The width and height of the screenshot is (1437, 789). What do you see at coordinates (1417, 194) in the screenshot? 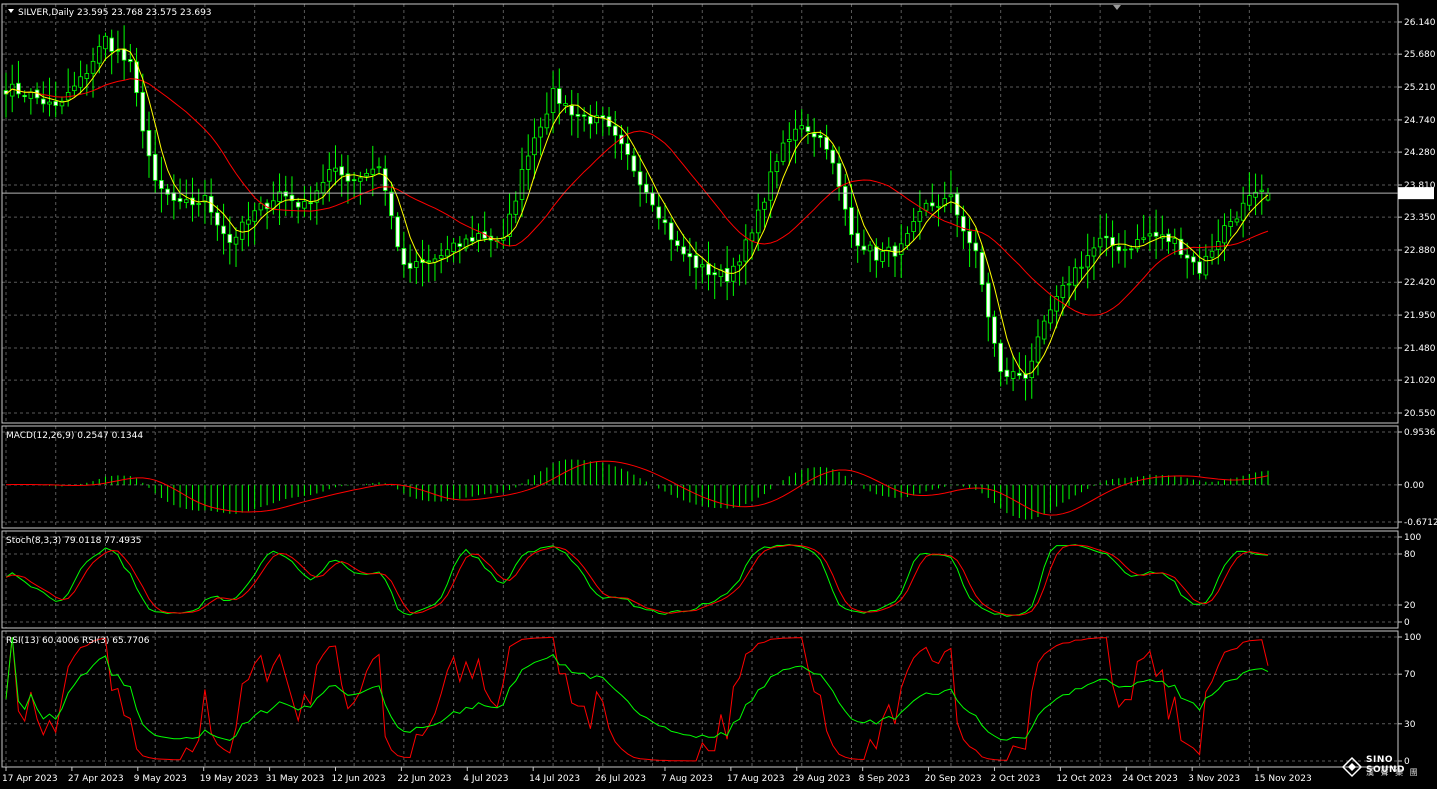
I see `current-price-label: 23.693` at bounding box center [1417, 194].